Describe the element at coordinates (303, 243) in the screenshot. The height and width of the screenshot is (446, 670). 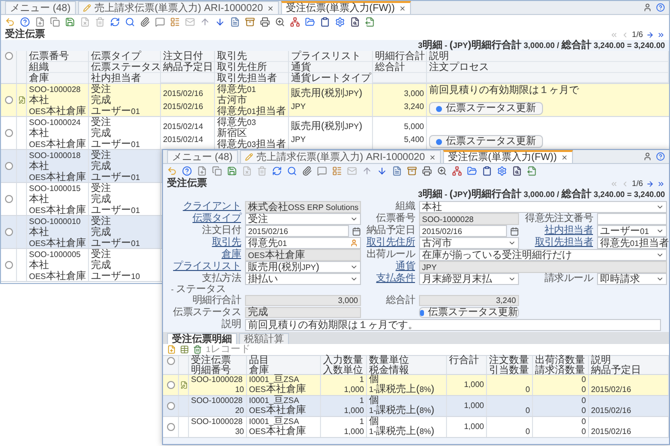
I see `lookup-field: 得意先01` at that location.